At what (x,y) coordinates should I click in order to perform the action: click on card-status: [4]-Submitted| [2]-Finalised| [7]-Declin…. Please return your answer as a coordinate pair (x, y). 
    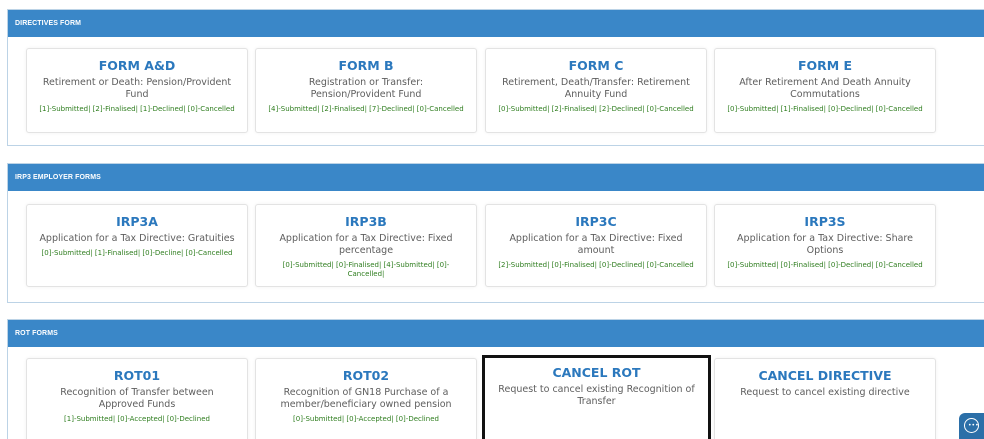
    Looking at the image, I should click on (366, 109).